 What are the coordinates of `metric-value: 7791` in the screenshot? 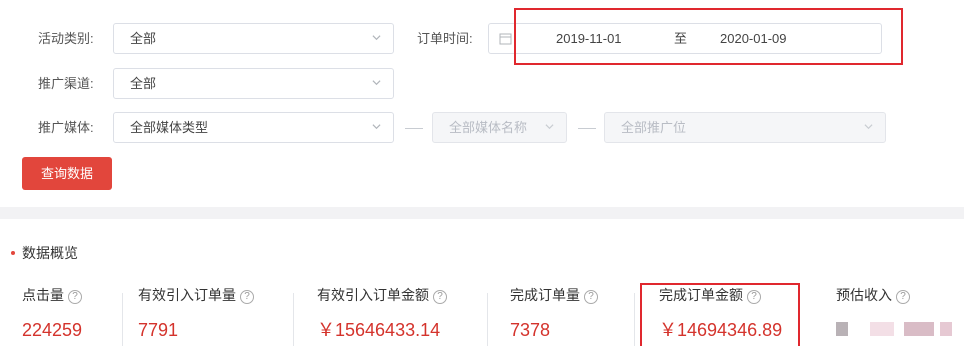 It's located at (158, 330).